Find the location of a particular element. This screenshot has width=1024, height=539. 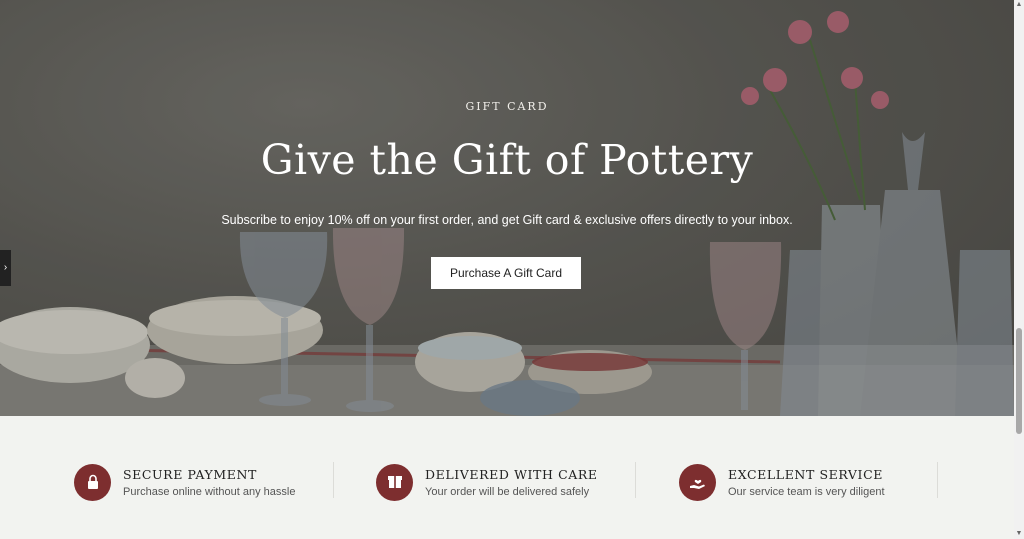

purchase-gift-card-button: Purchase A Gift Card is located at coordinates (506, 273).